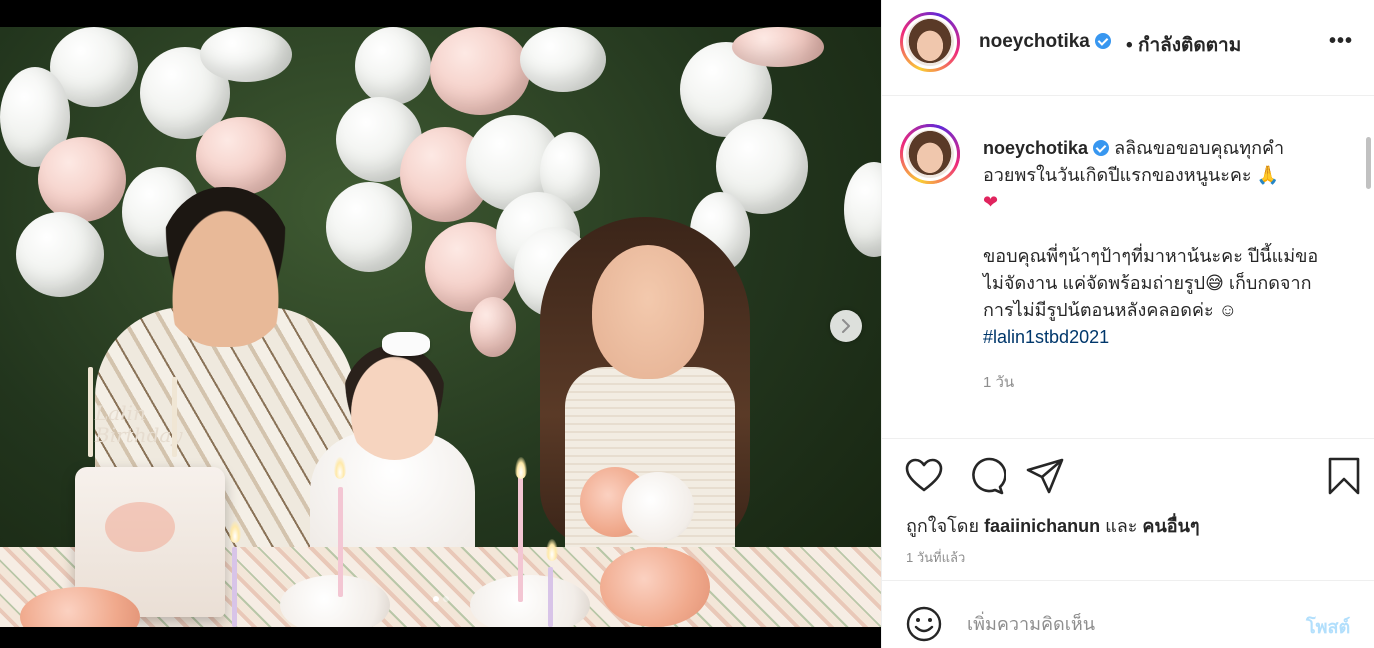  I want to click on commenter-avatar, so click(930, 154).